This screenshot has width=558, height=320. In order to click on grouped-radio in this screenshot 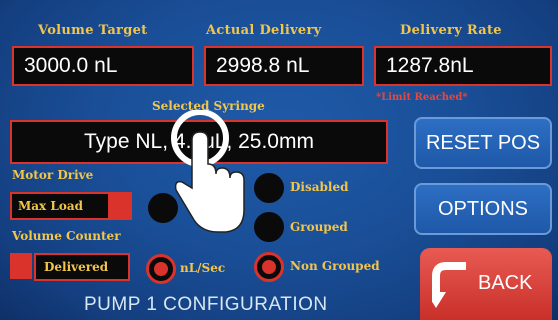, I will do `click(269, 227)`.